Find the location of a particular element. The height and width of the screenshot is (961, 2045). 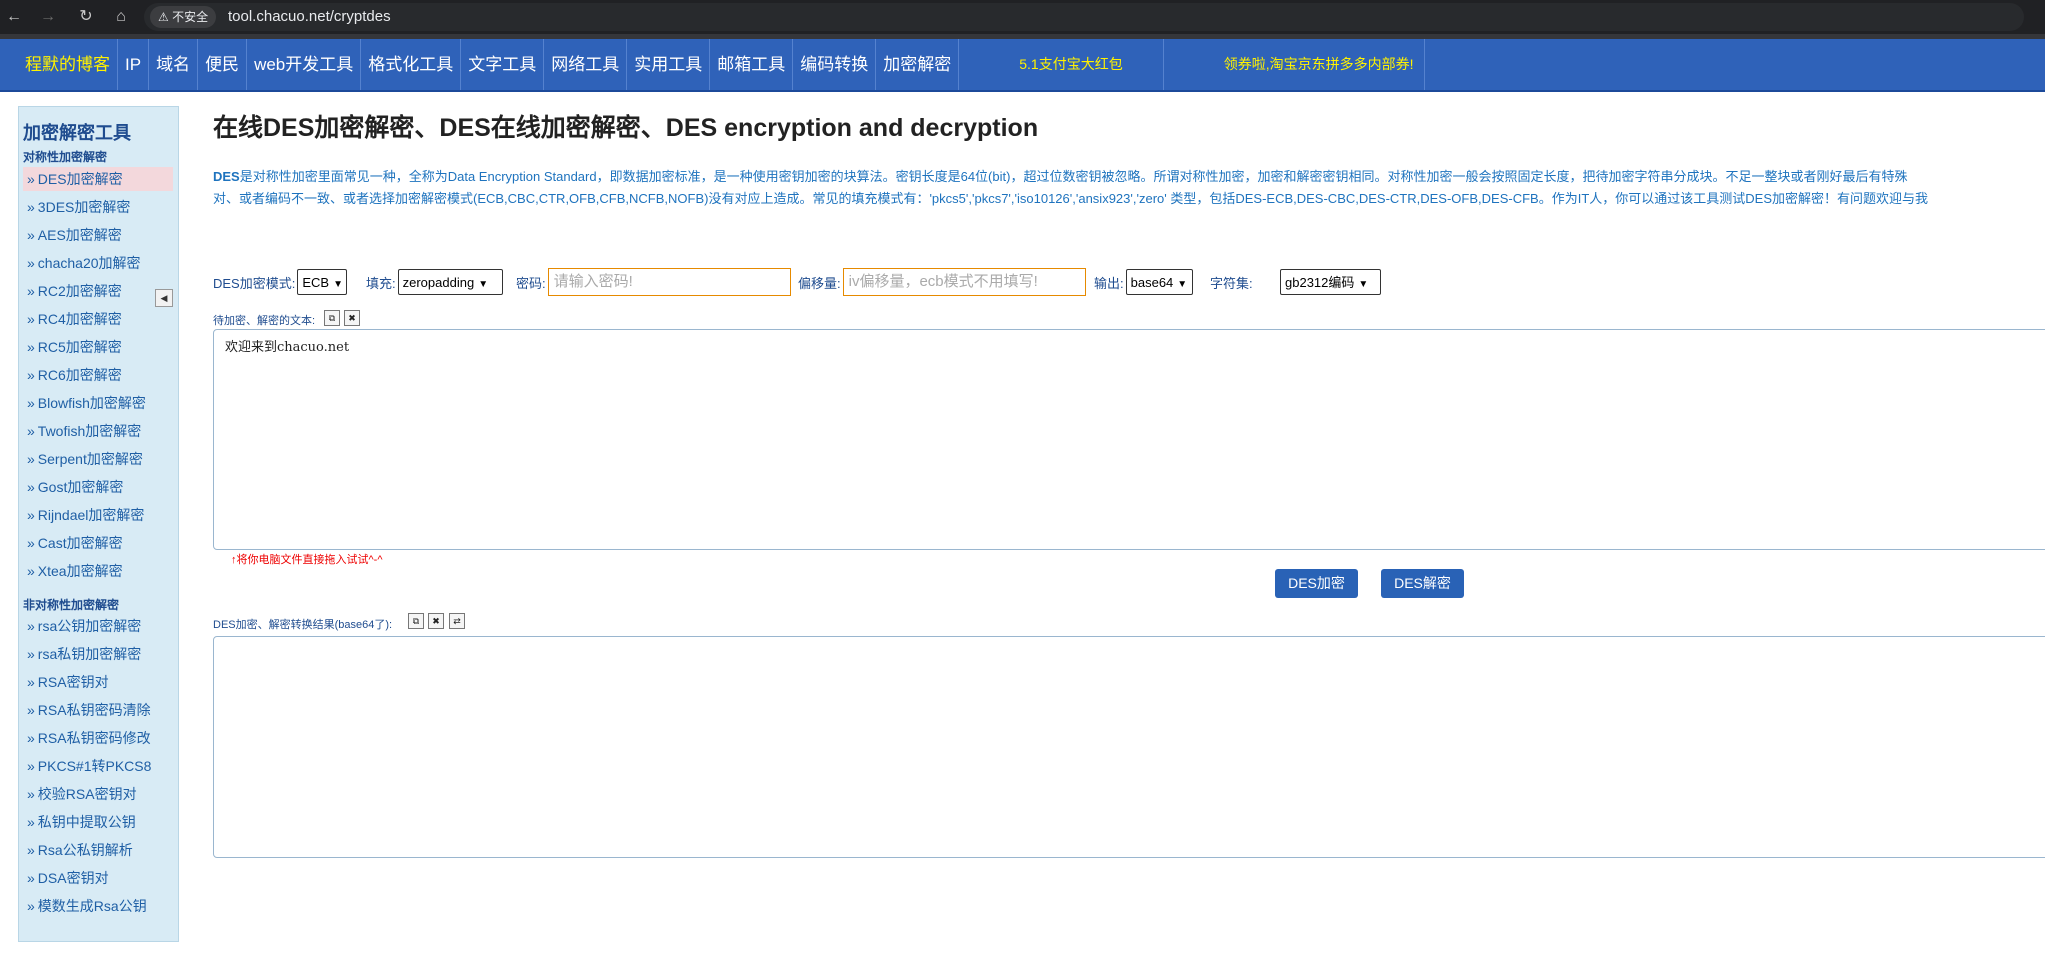

nav-item-convenience: 便民 is located at coordinates (223, 64).